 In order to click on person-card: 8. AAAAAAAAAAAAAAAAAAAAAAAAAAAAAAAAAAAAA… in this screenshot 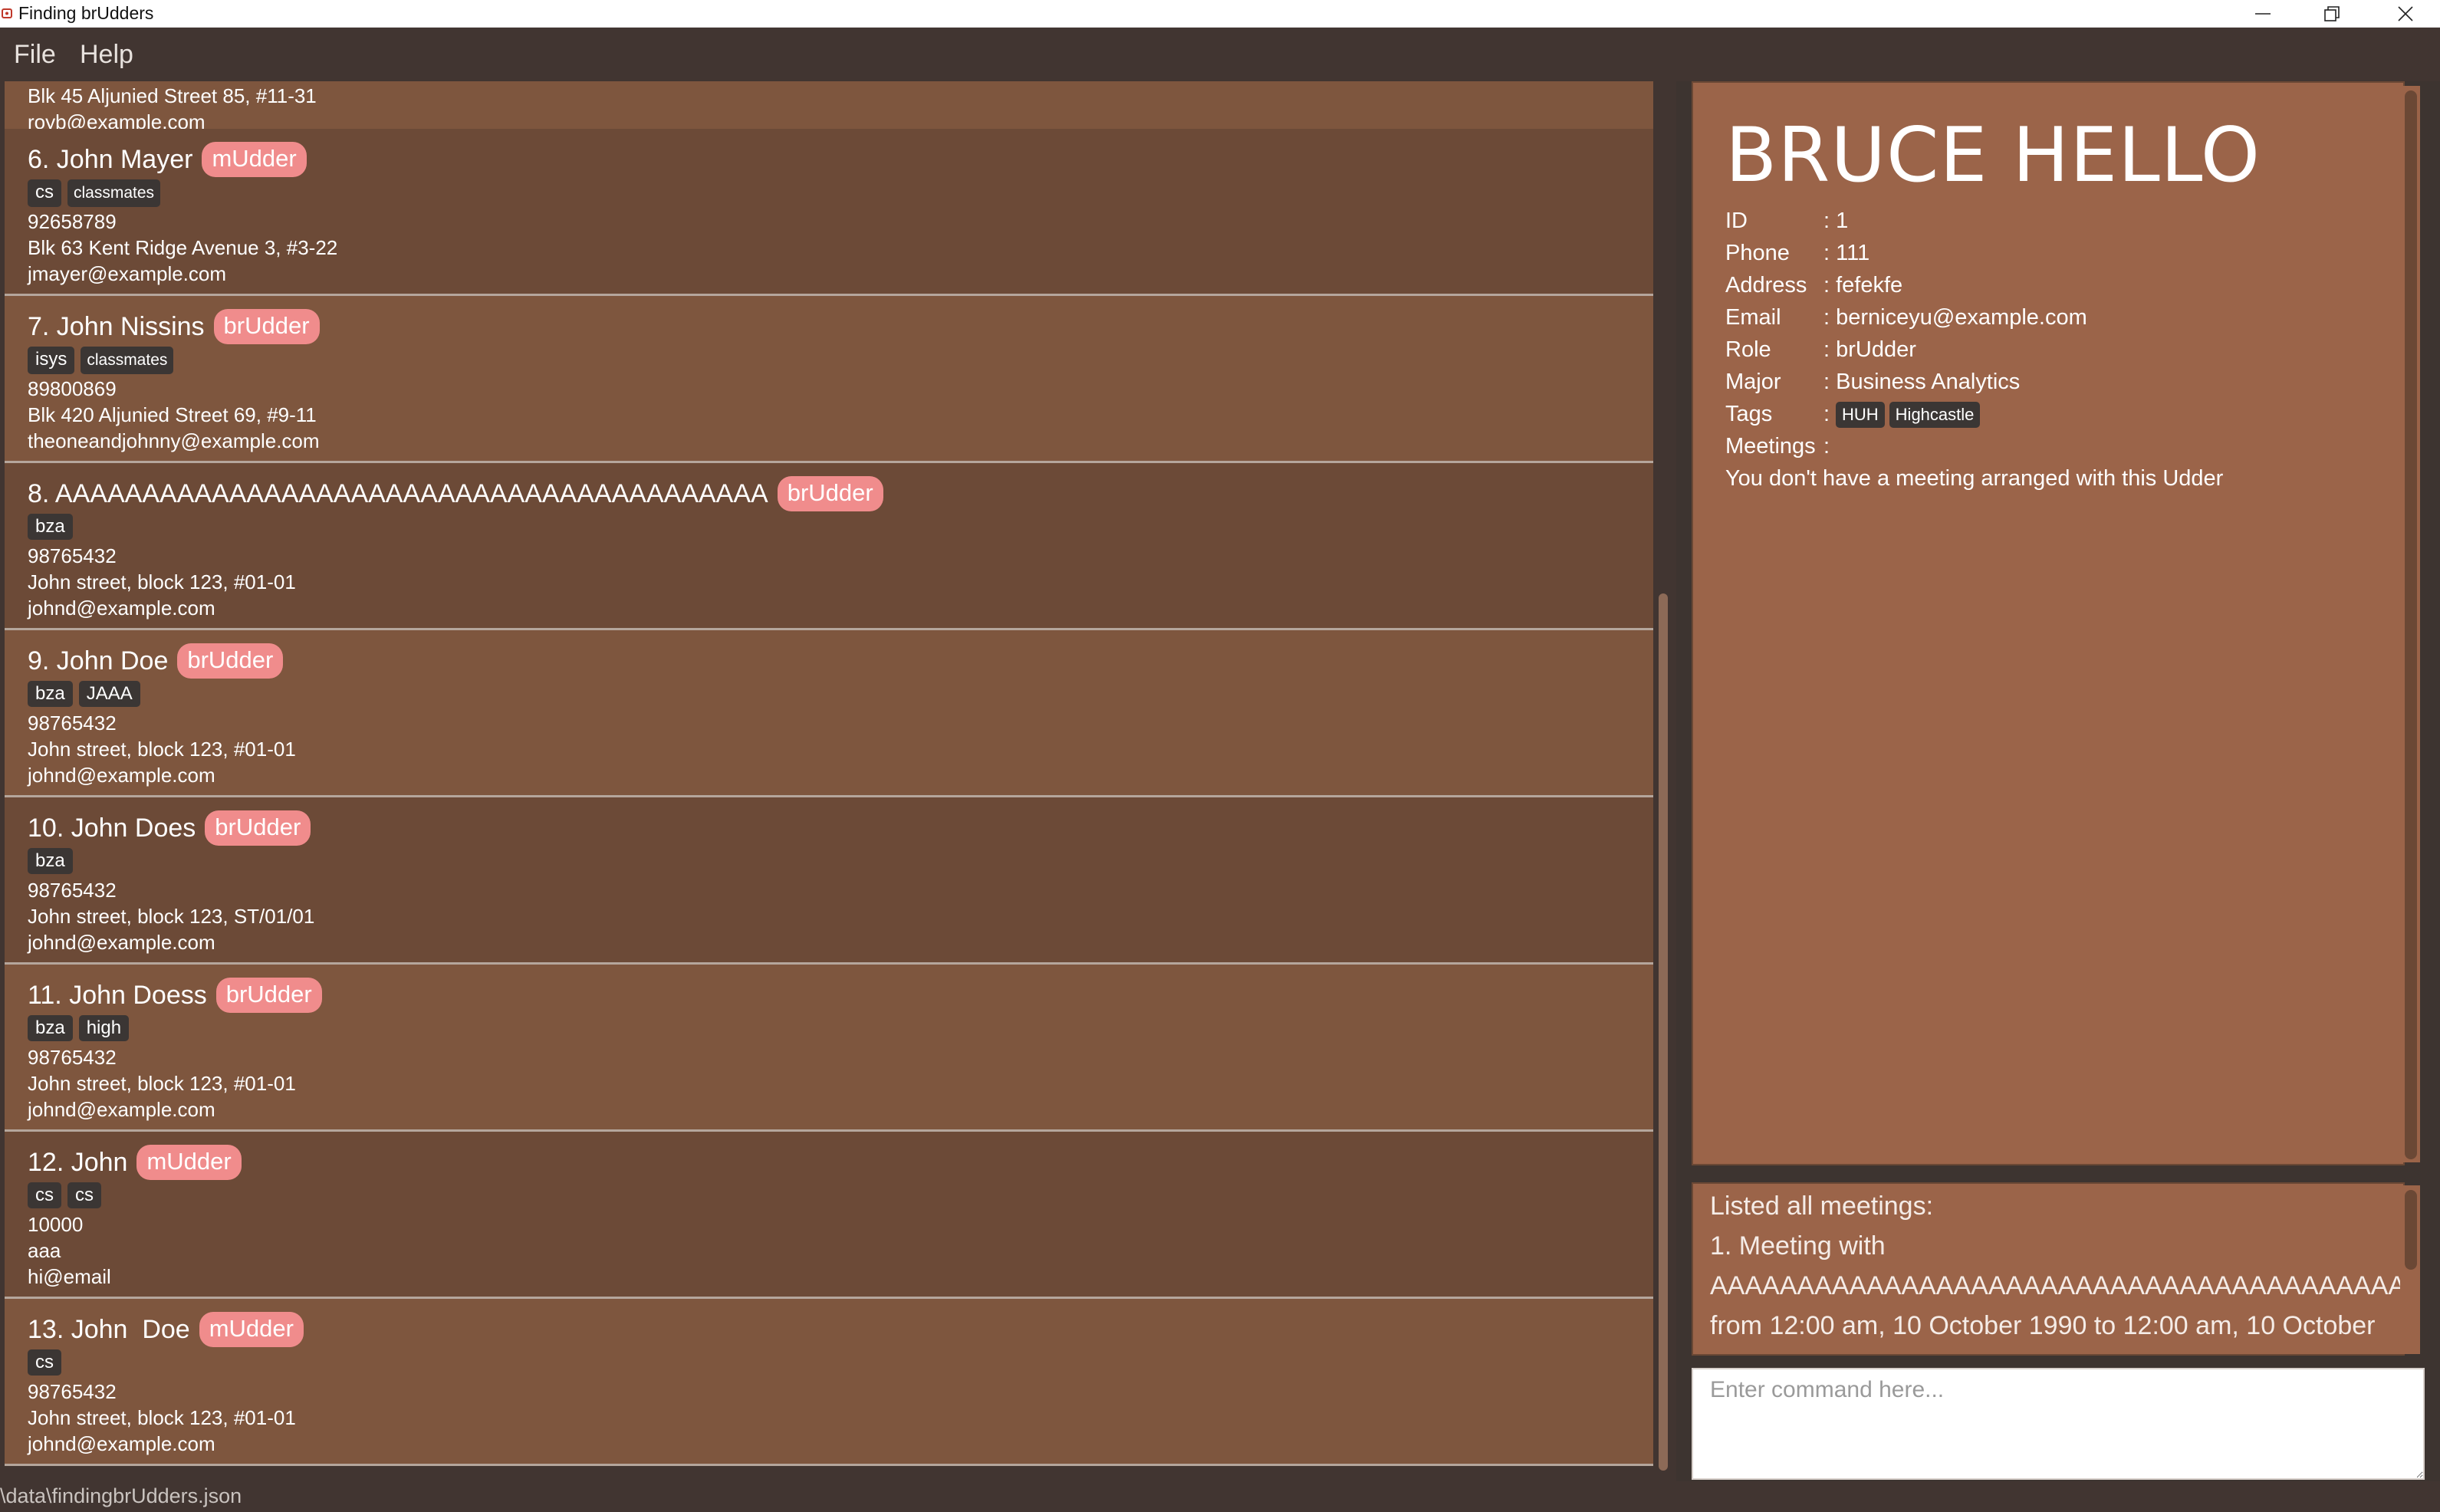, I will do `click(829, 546)`.